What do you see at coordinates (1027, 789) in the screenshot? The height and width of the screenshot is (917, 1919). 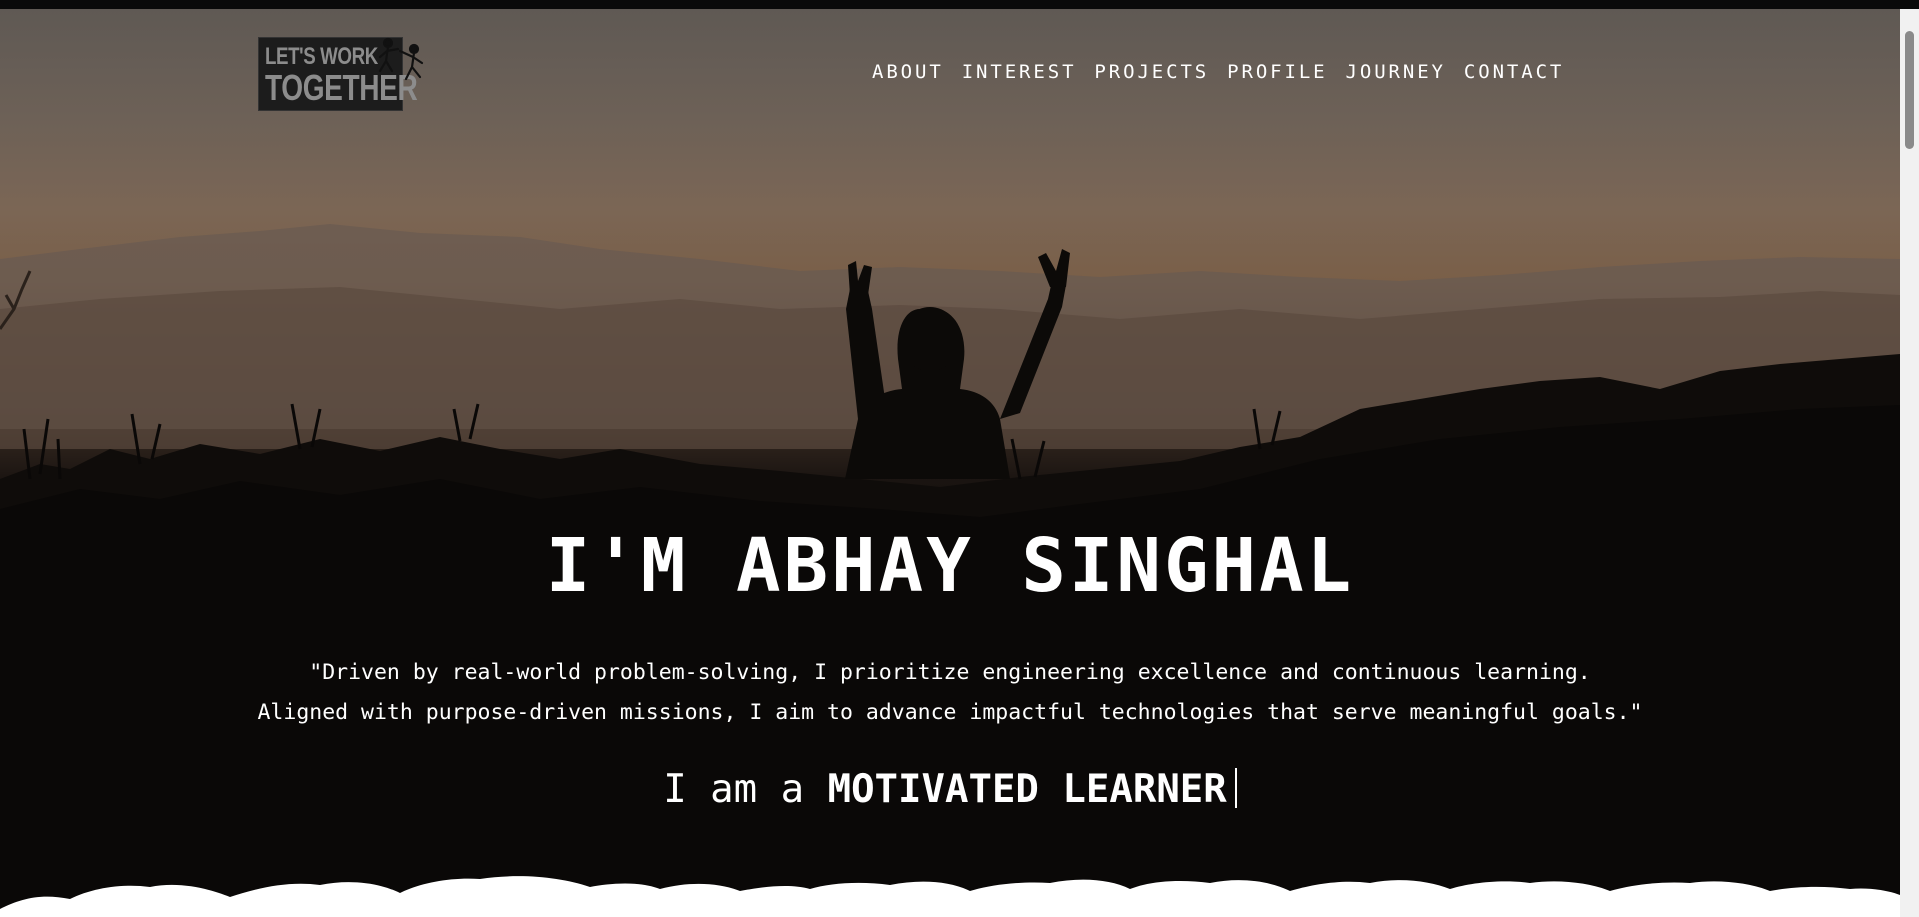 I see `typed-word: MOTIVATED LEARNER` at bounding box center [1027, 789].